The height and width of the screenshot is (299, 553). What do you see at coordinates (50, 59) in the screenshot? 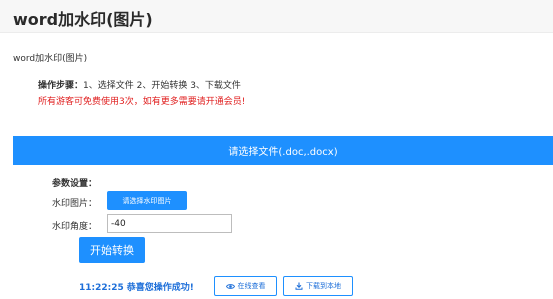
I see `page-subtitle: word加水印(图片)` at bounding box center [50, 59].